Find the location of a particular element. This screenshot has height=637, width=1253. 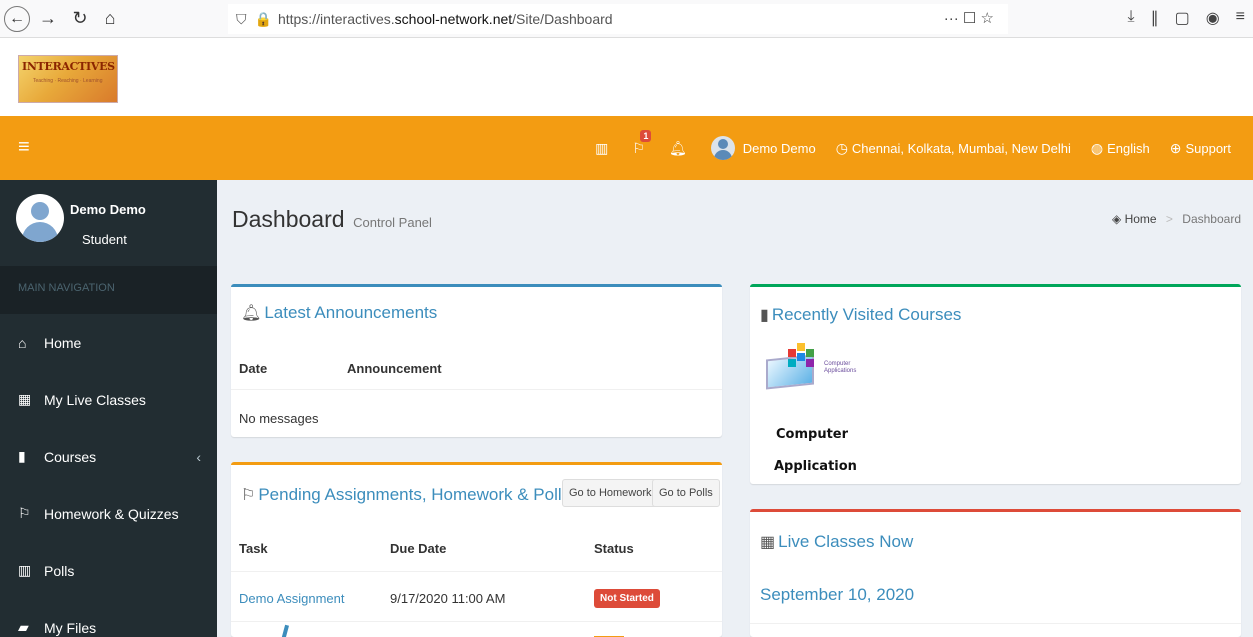

logo-subtext: Teaching · Reaching · Learning is located at coordinates (68, 81).